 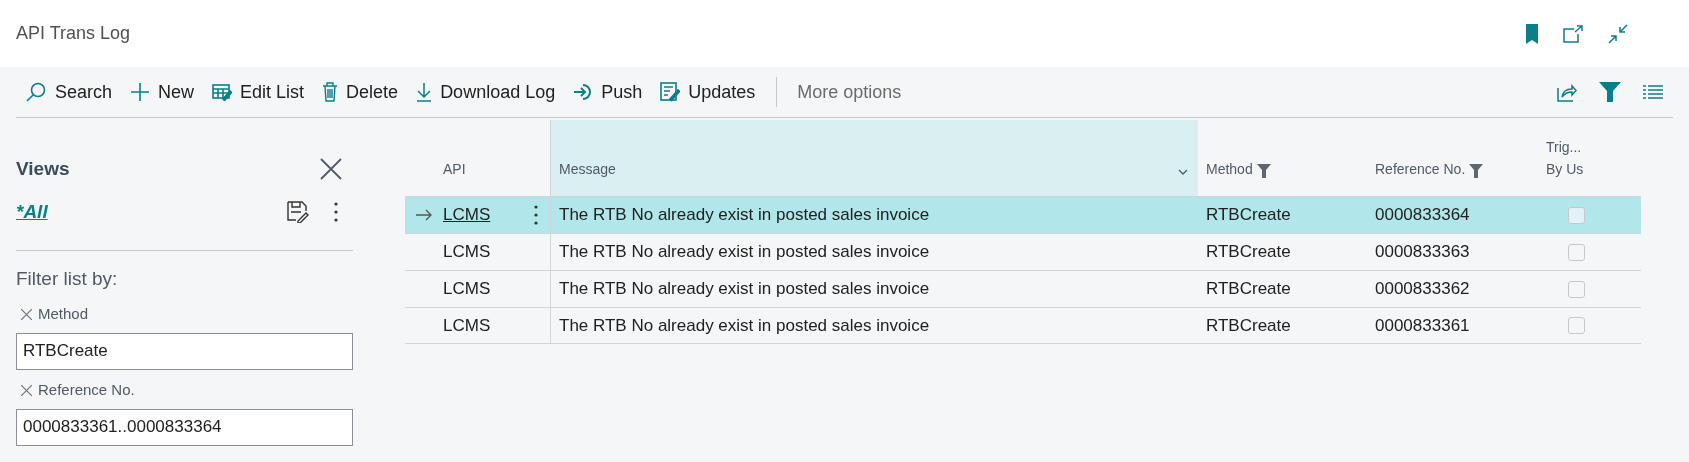 I want to click on table-row: LCMS The RTB No already exist in posted sales invoice RTBCreate 0000833363, so click(x=1023, y=251).